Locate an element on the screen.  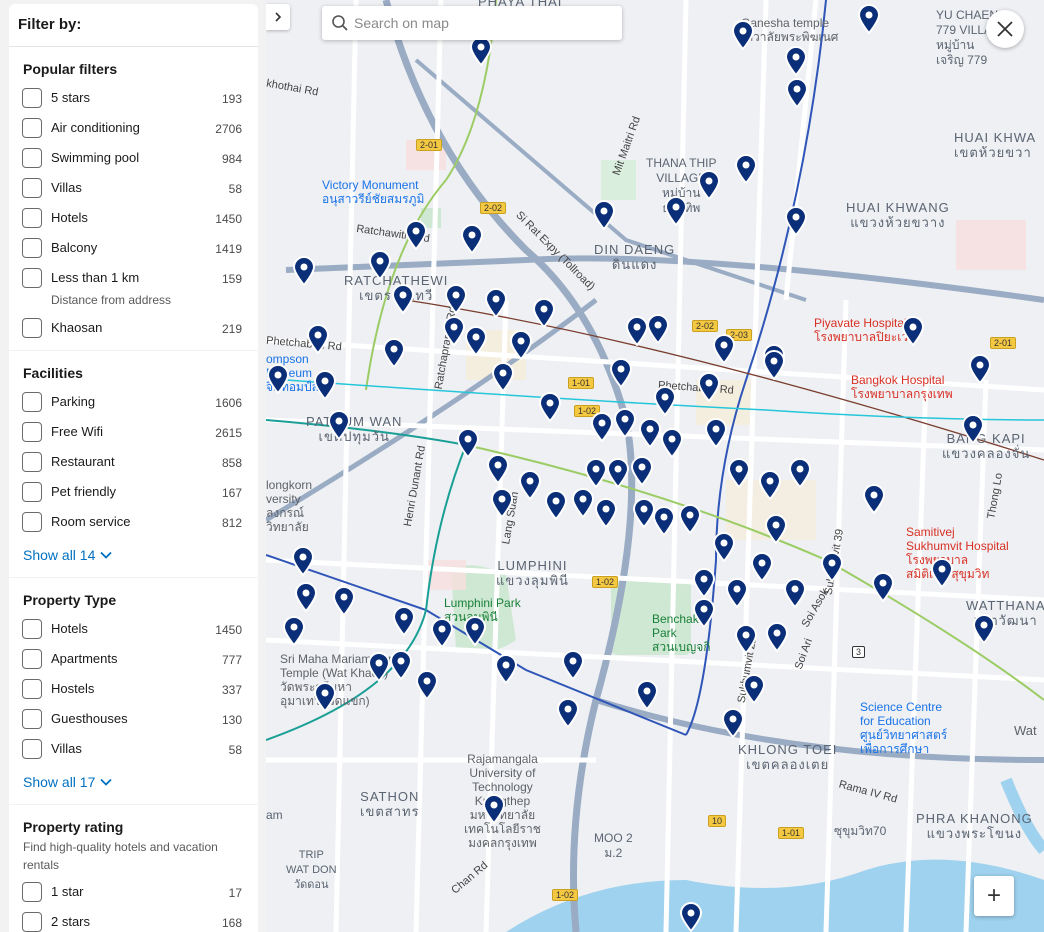
filter-khaosan: Khaosan 219 is located at coordinates (132, 328).